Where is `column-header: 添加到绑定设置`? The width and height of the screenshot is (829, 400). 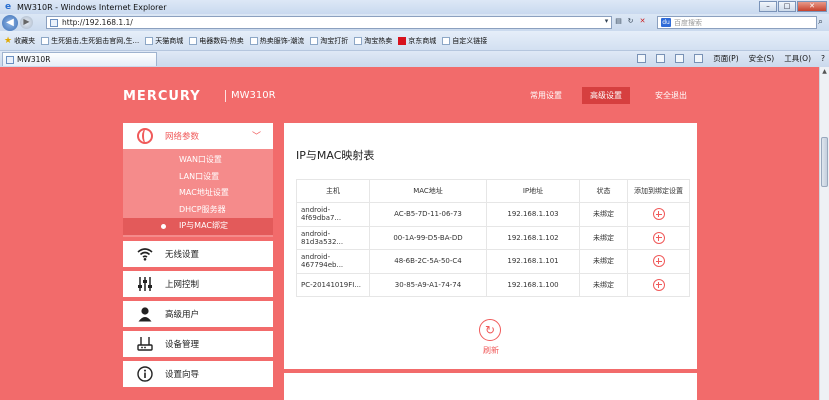
column-header: 添加到绑定设置 is located at coordinates (658, 191).